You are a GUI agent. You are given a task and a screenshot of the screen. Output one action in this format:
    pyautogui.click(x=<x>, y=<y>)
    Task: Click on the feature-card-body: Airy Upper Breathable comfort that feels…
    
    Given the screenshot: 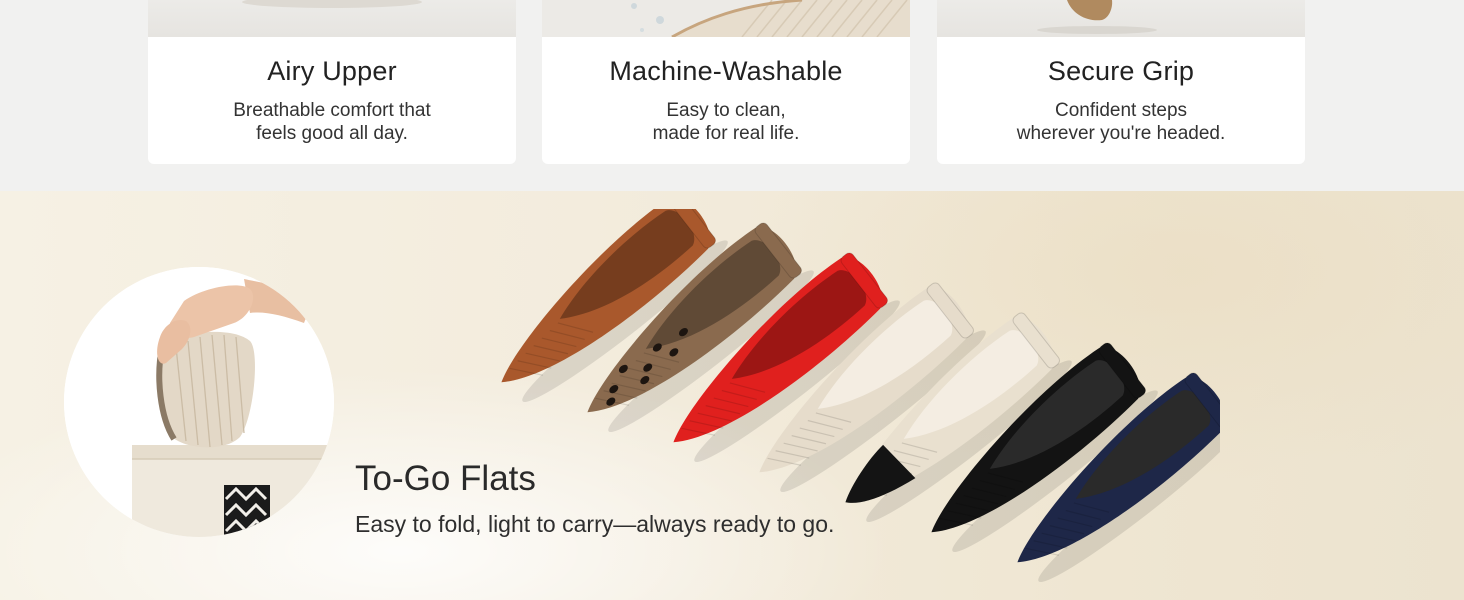 What is the action you would take?
    pyautogui.click(x=332, y=100)
    